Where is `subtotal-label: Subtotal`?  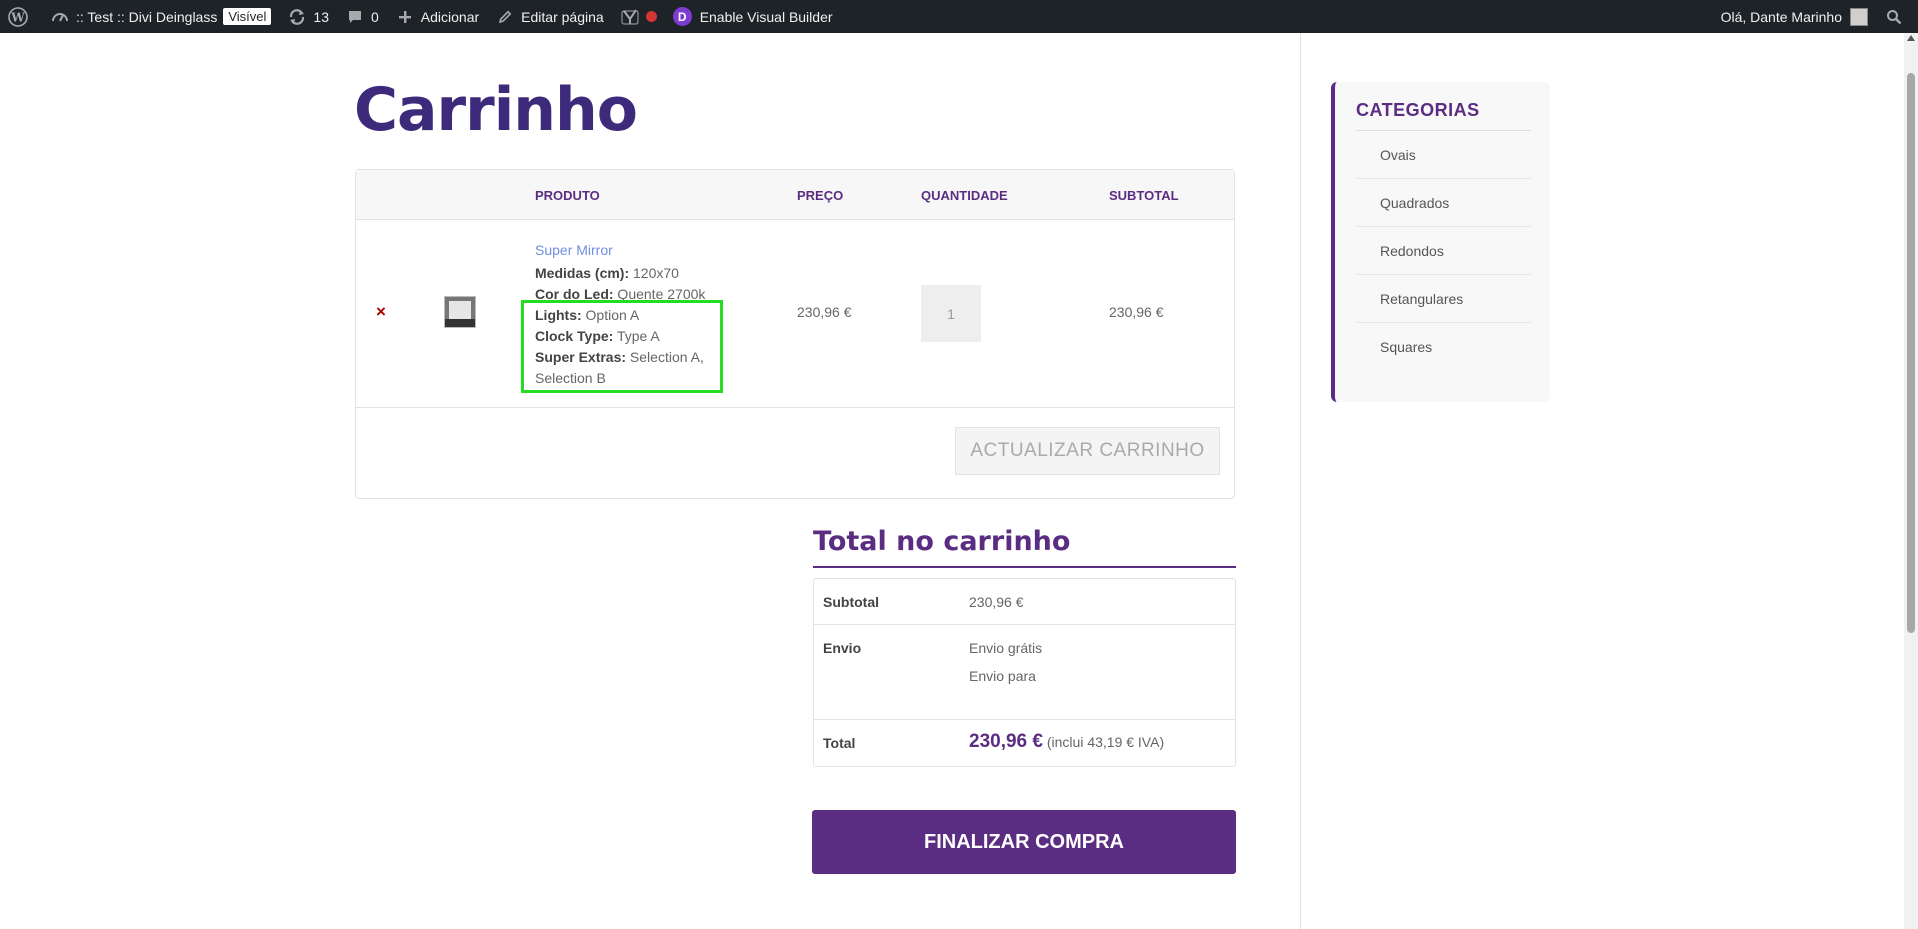
subtotal-label: Subtotal is located at coordinates (851, 602).